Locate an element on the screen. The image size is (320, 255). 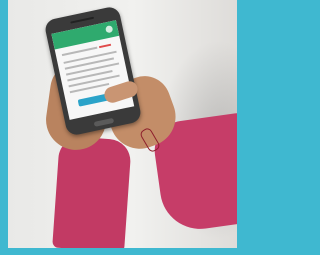
left-sleeve is located at coordinates (92, 191).